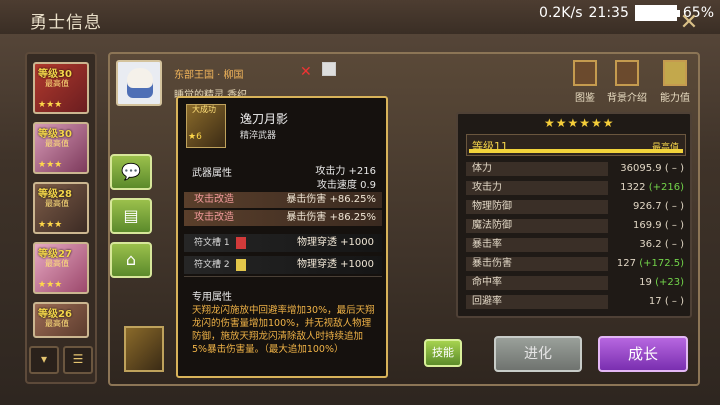  What do you see at coordinates (283, 243) in the screenshot?
I see `rune-slot-row: 符文槽 1 物理穿透 +1000` at bounding box center [283, 243].